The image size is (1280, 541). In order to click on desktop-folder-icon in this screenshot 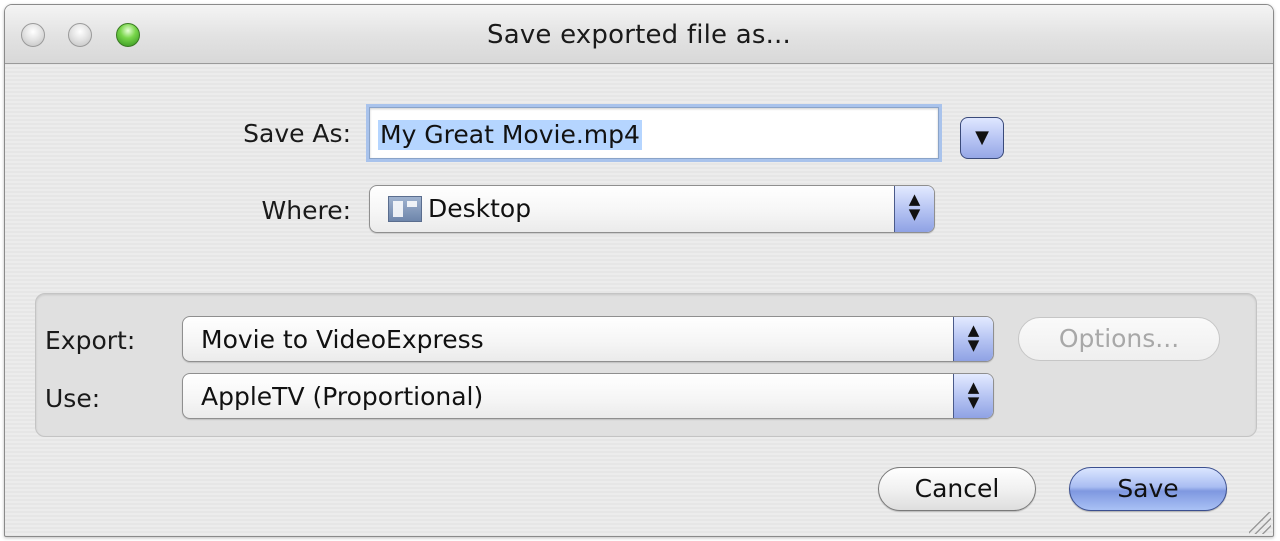, I will do `click(405, 209)`.